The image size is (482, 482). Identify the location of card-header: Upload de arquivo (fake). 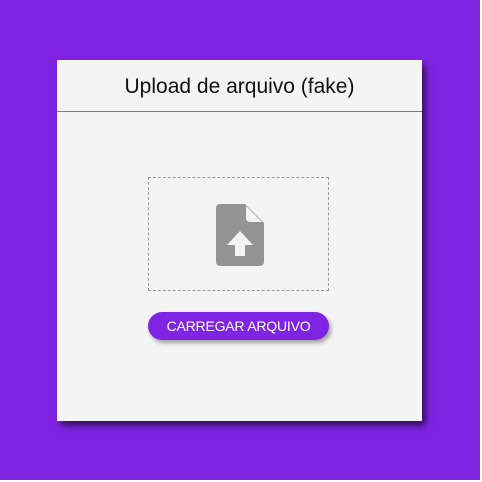
(239, 86).